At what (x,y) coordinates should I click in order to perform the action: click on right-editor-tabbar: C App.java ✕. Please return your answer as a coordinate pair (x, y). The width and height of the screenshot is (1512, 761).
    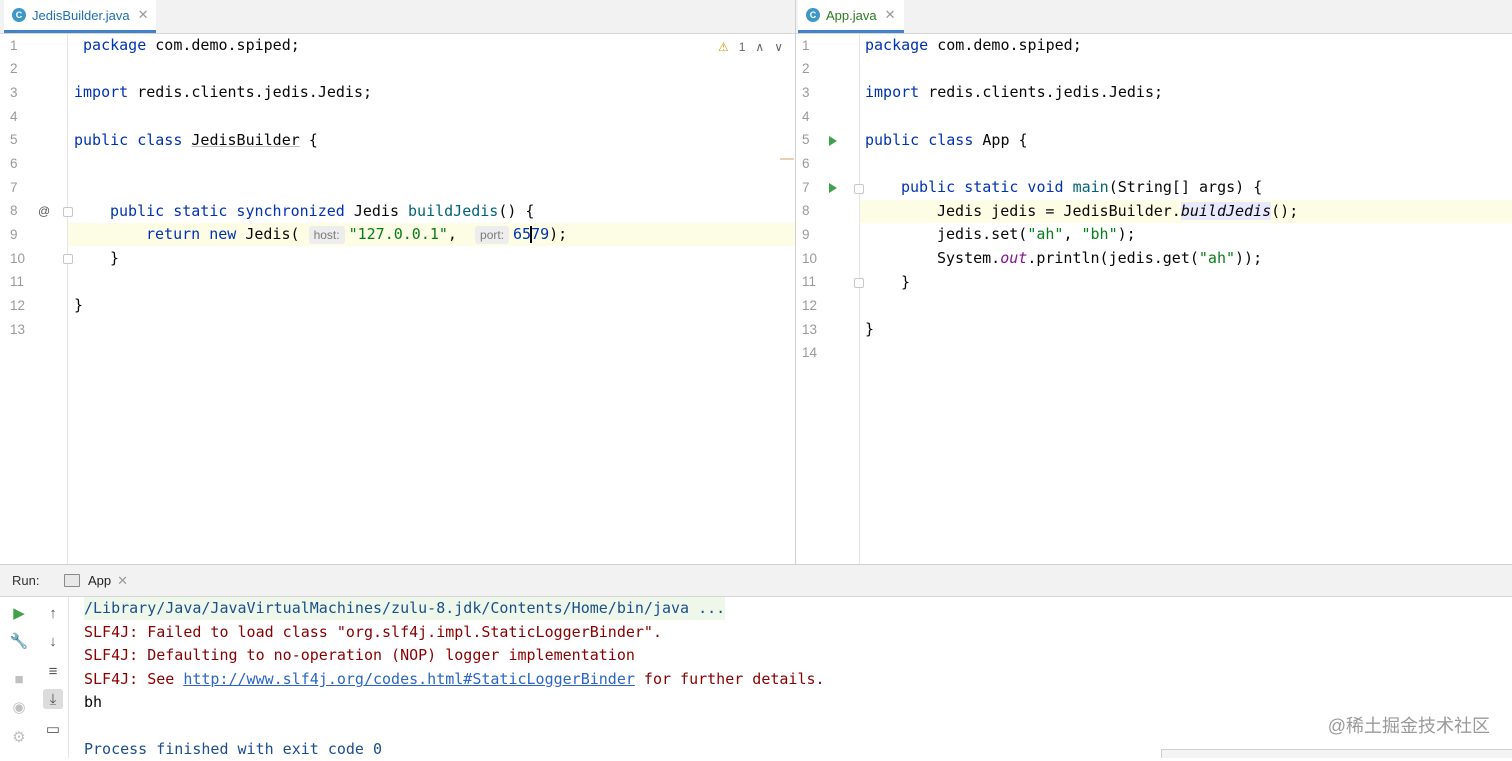
    Looking at the image, I should click on (1154, 17).